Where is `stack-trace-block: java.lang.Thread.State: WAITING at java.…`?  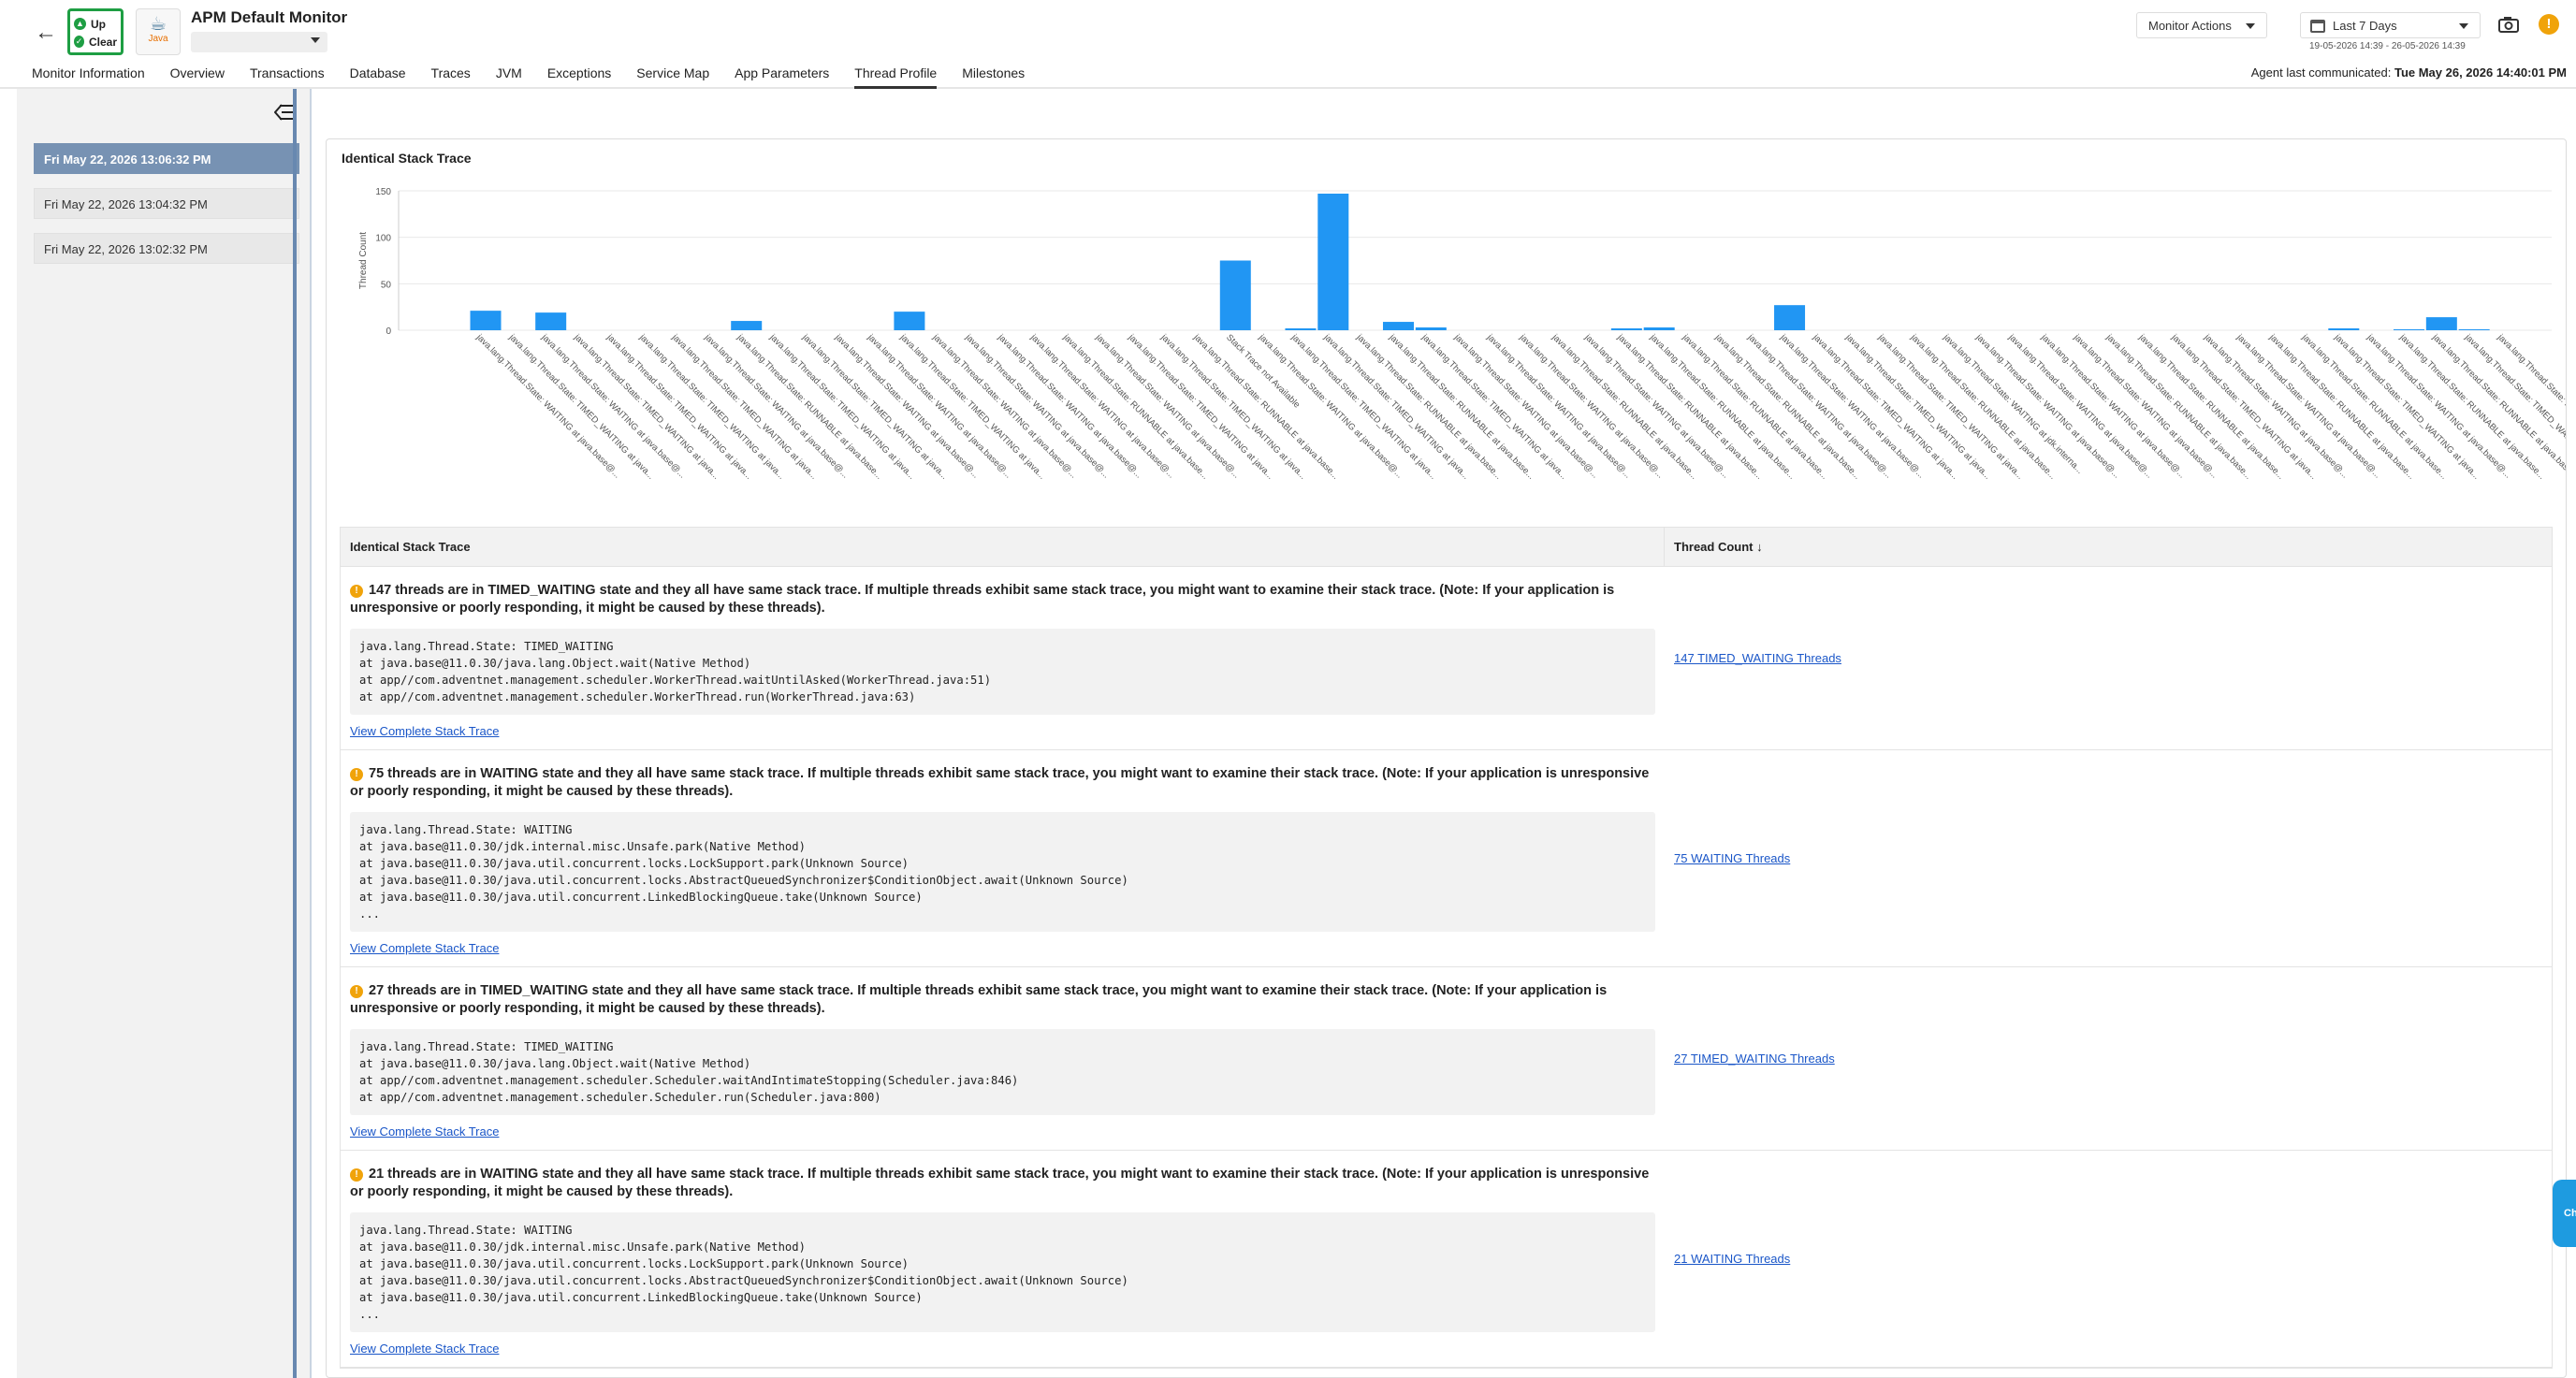
stack-trace-block: java.lang.Thread.State: WAITING at java.… is located at coordinates (1002, 1272).